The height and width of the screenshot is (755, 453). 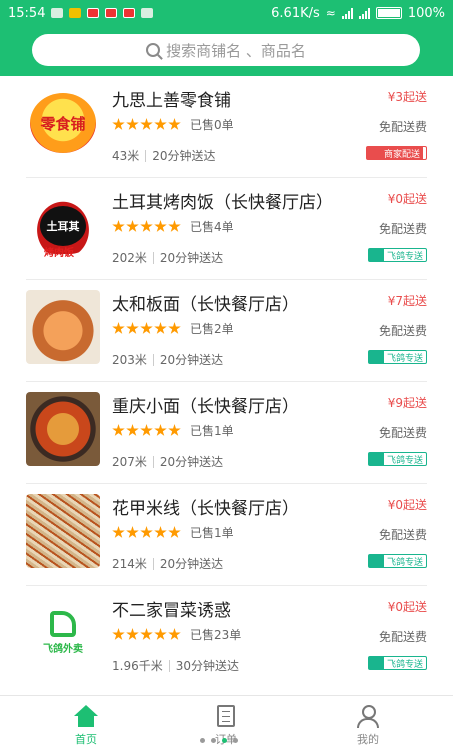 What do you see at coordinates (86, 739) in the screenshot?
I see `tab-label: 首页` at bounding box center [86, 739].